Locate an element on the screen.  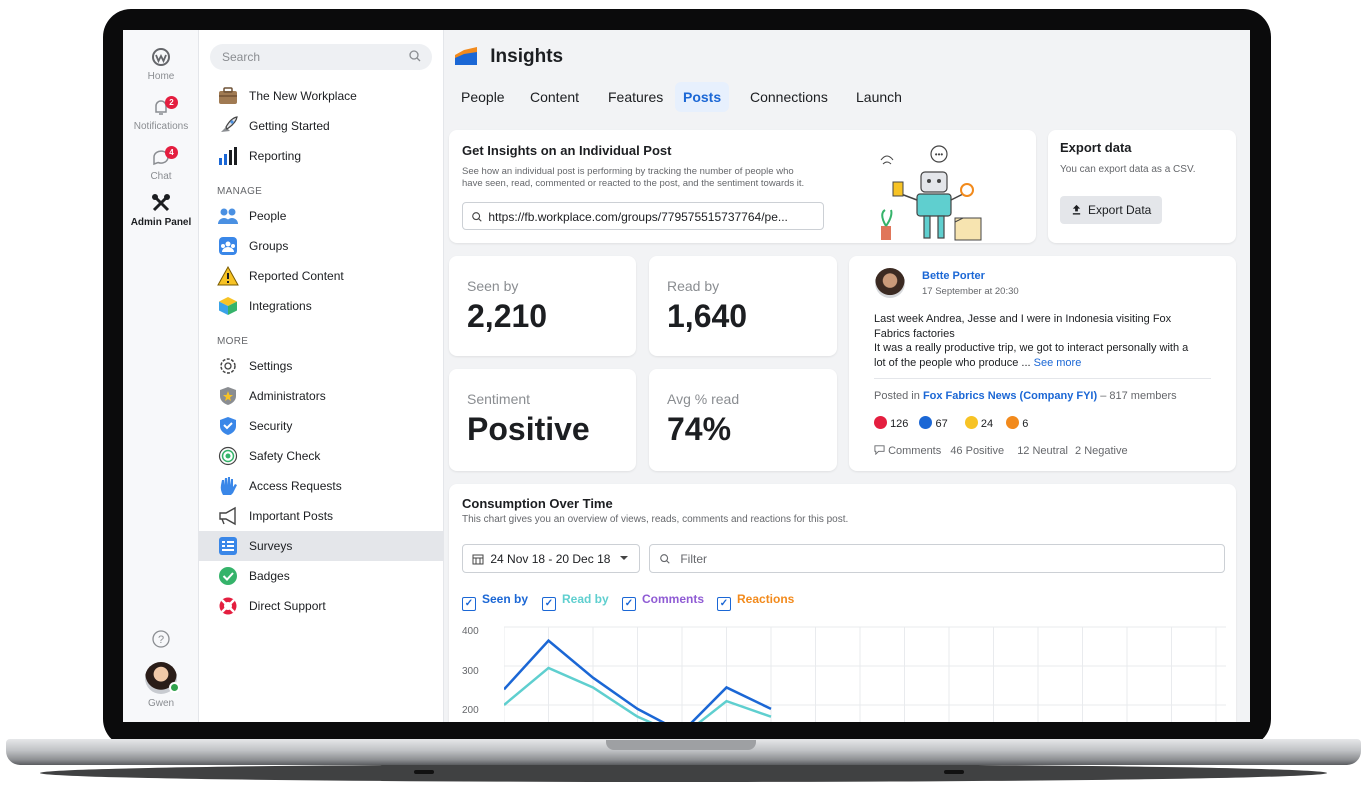
chat-badge: 4 is located at coordinates (171, 152).